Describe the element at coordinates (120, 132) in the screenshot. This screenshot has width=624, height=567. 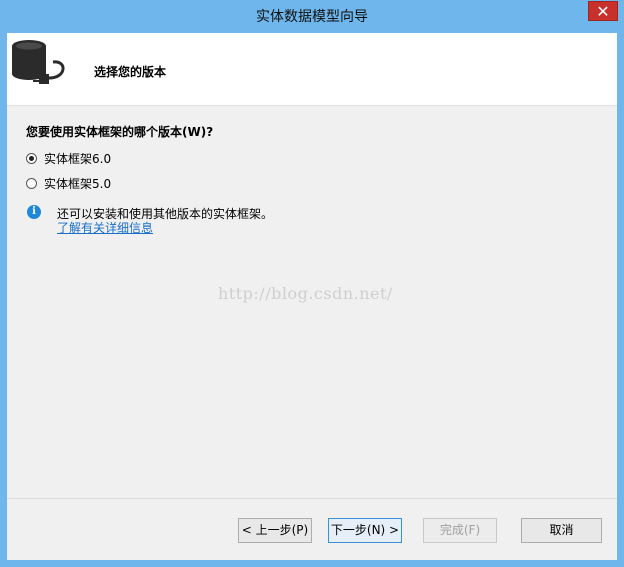
I see `version-question: 您要使用实体框架的哪个版本(W)?` at that location.